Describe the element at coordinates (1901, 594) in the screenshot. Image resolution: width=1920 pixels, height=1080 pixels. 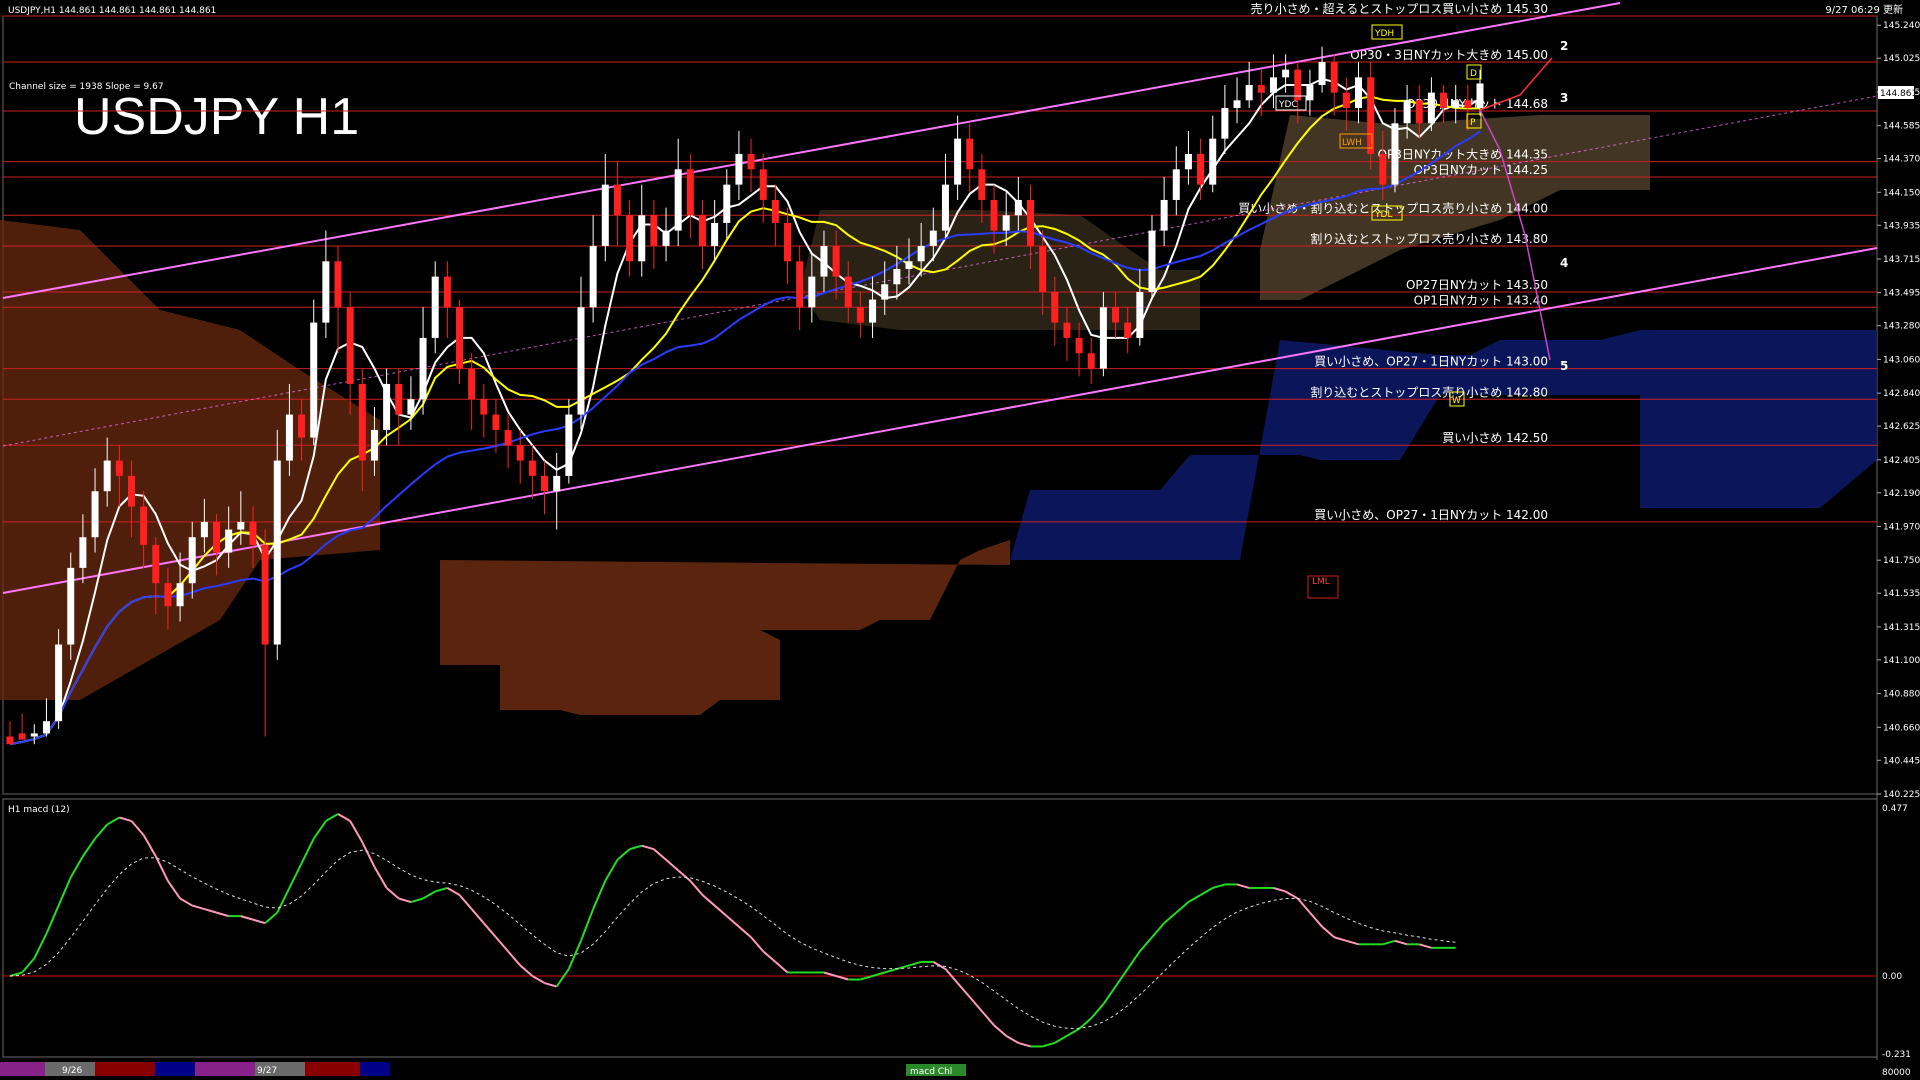
I see `price-tick-label-17: 141.535` at that location.